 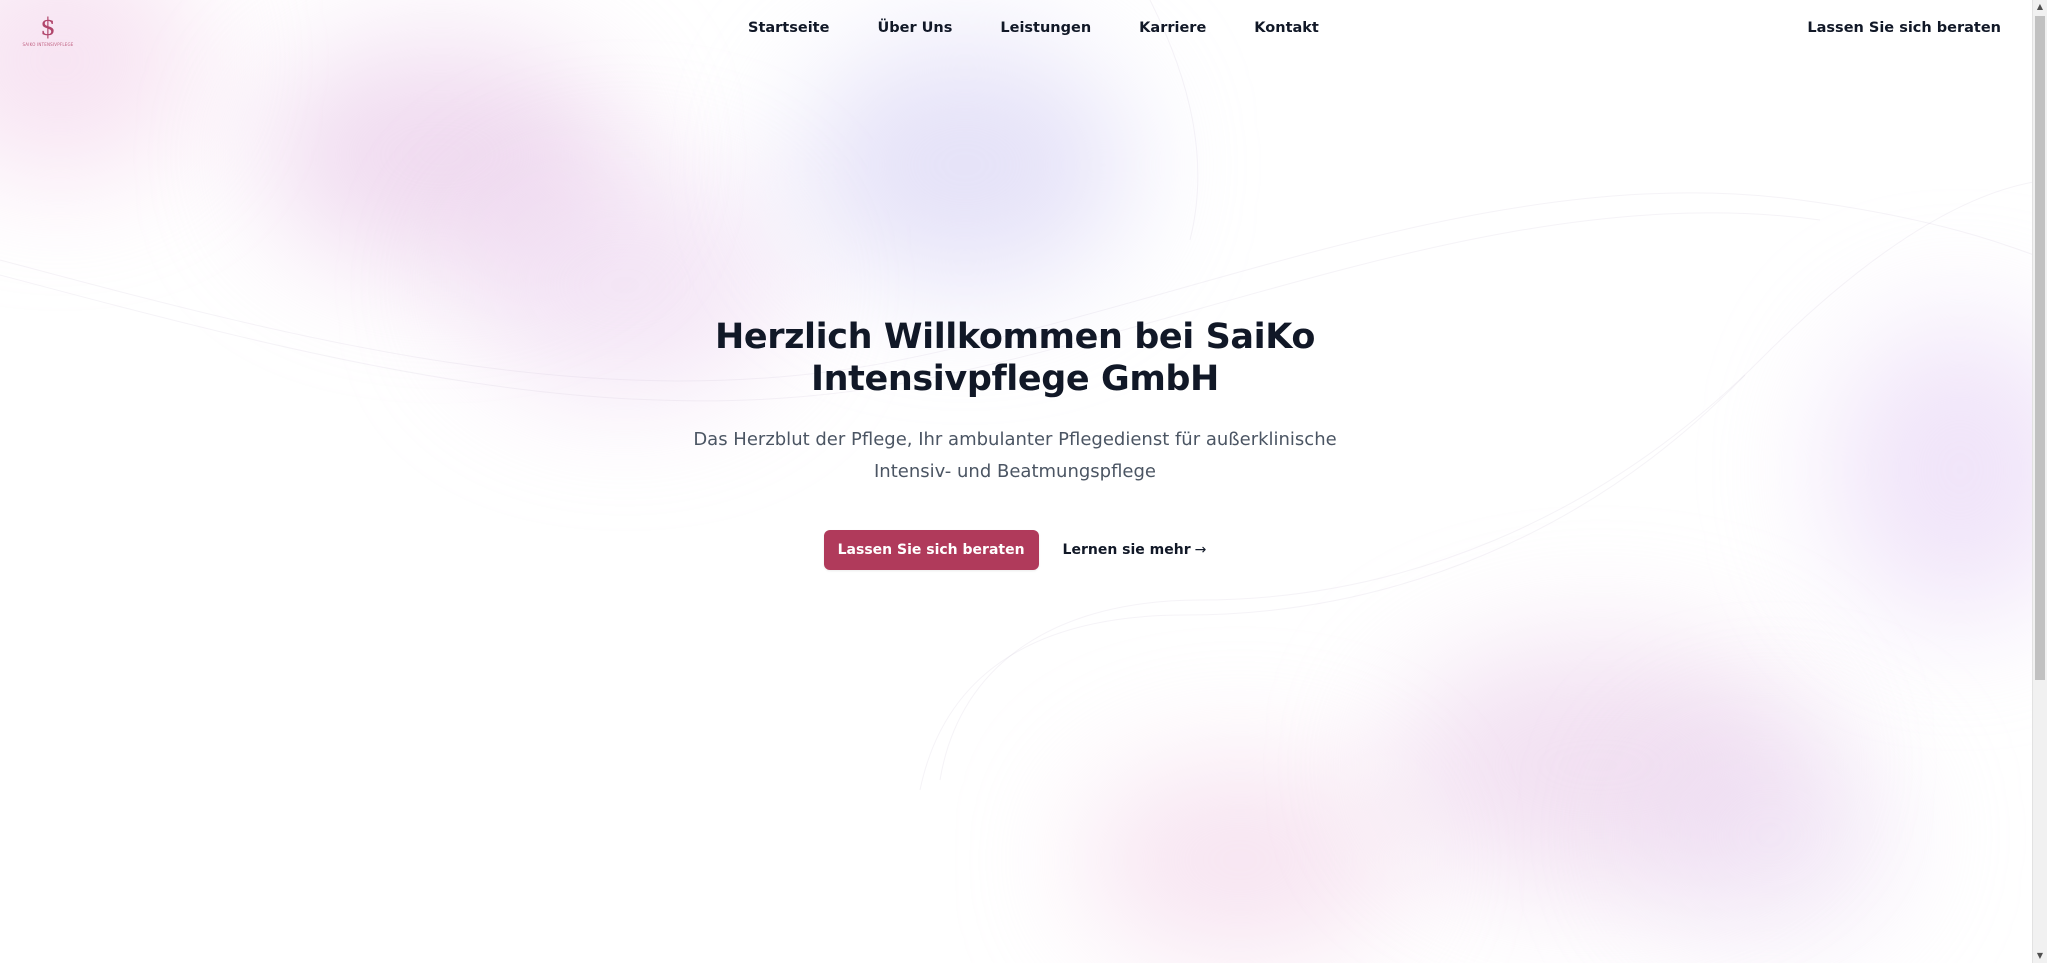 I want to click on learn-more-link: Lernen sie mehr →, so click(x=1135, y=550).